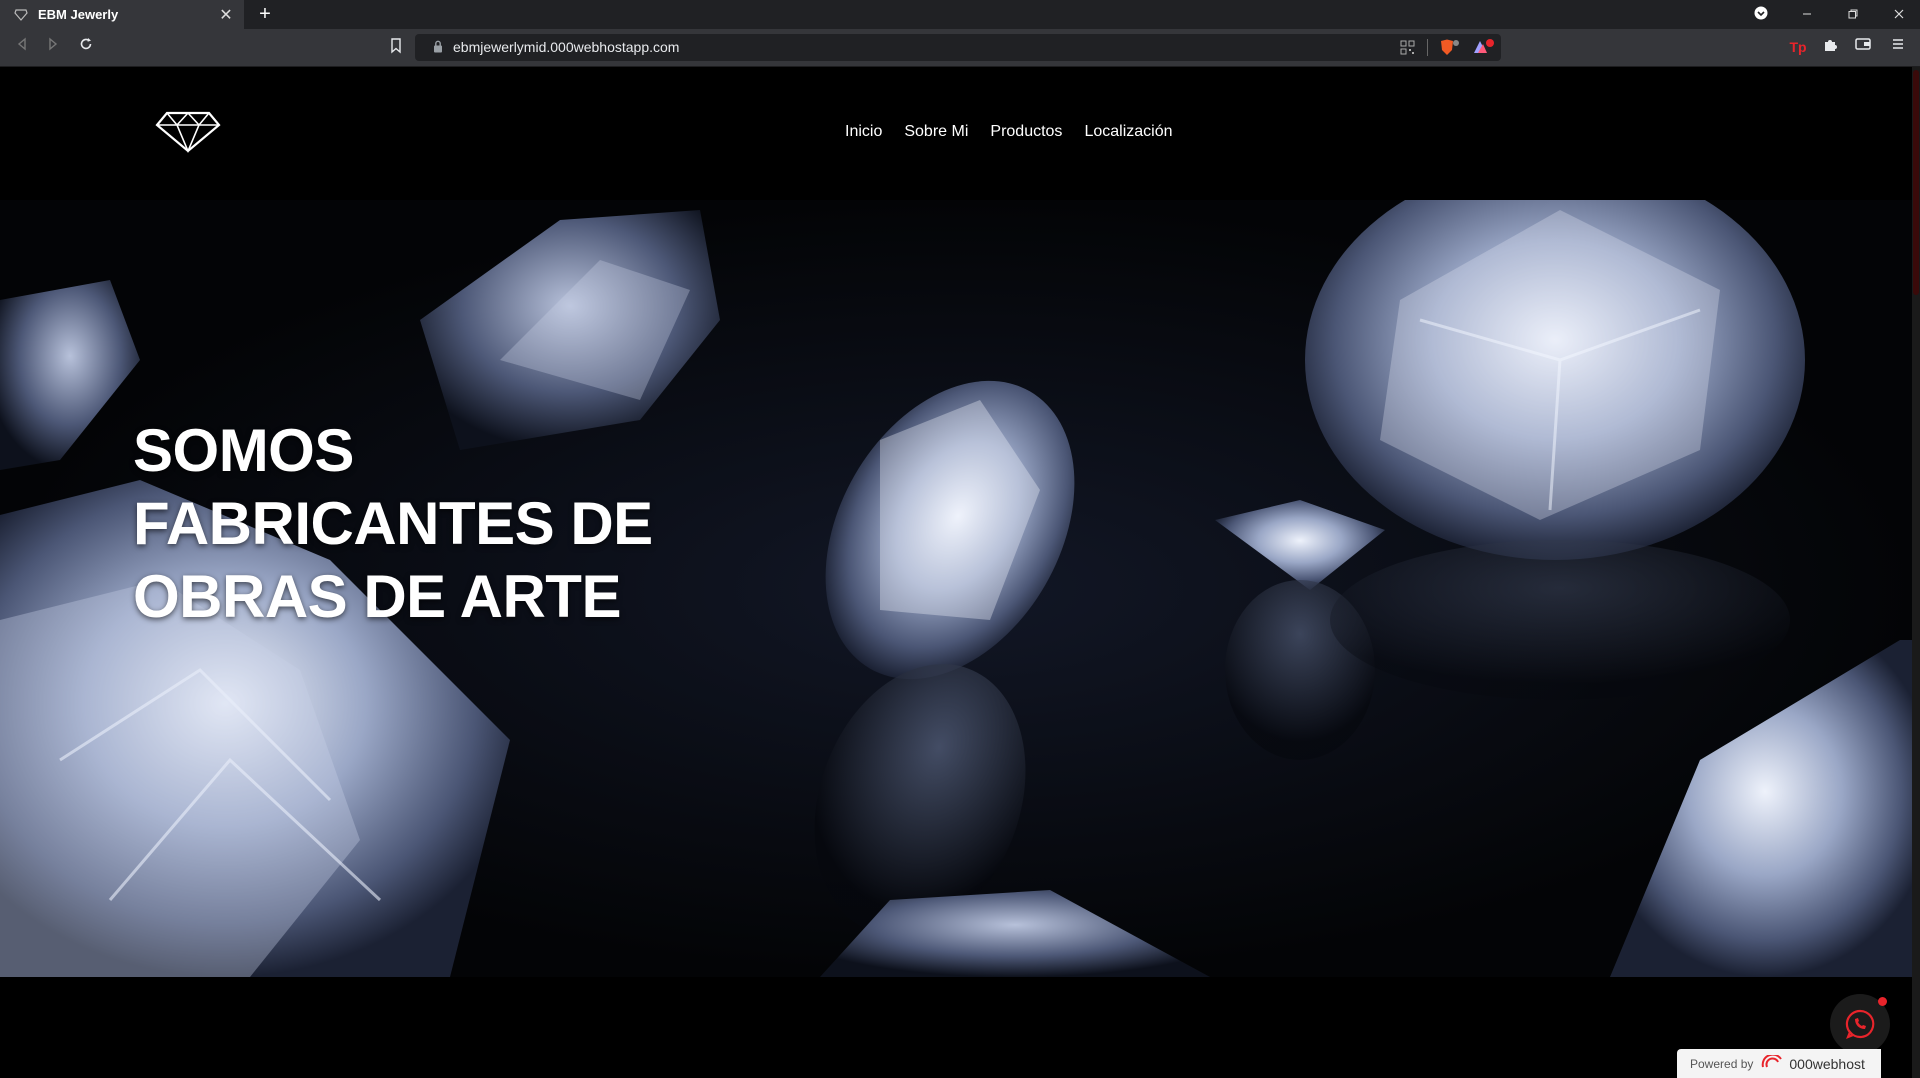  I want to click on whatsapp-icon, so click(1860, 1024).